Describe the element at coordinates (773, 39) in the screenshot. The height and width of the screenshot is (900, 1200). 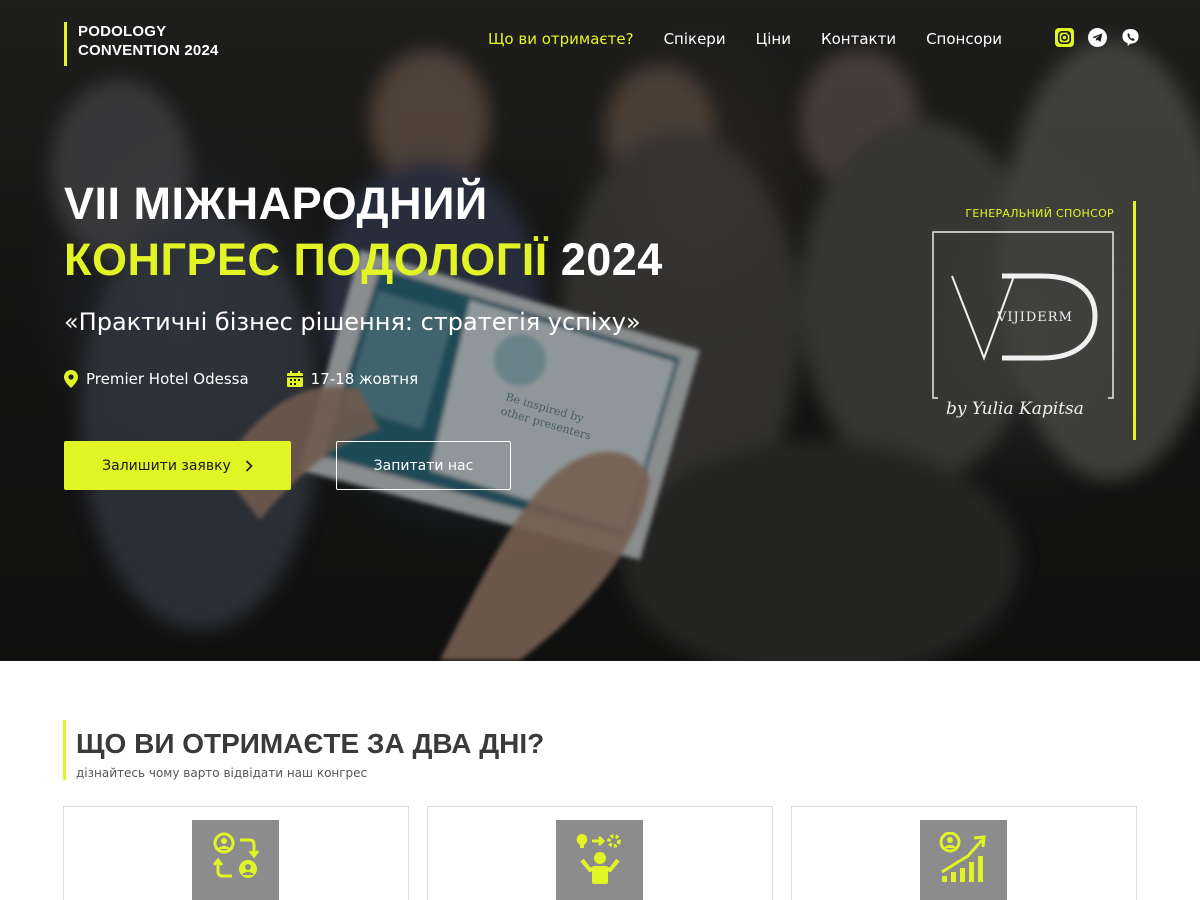
I see `nav-item-prices: Ціни` at that location.